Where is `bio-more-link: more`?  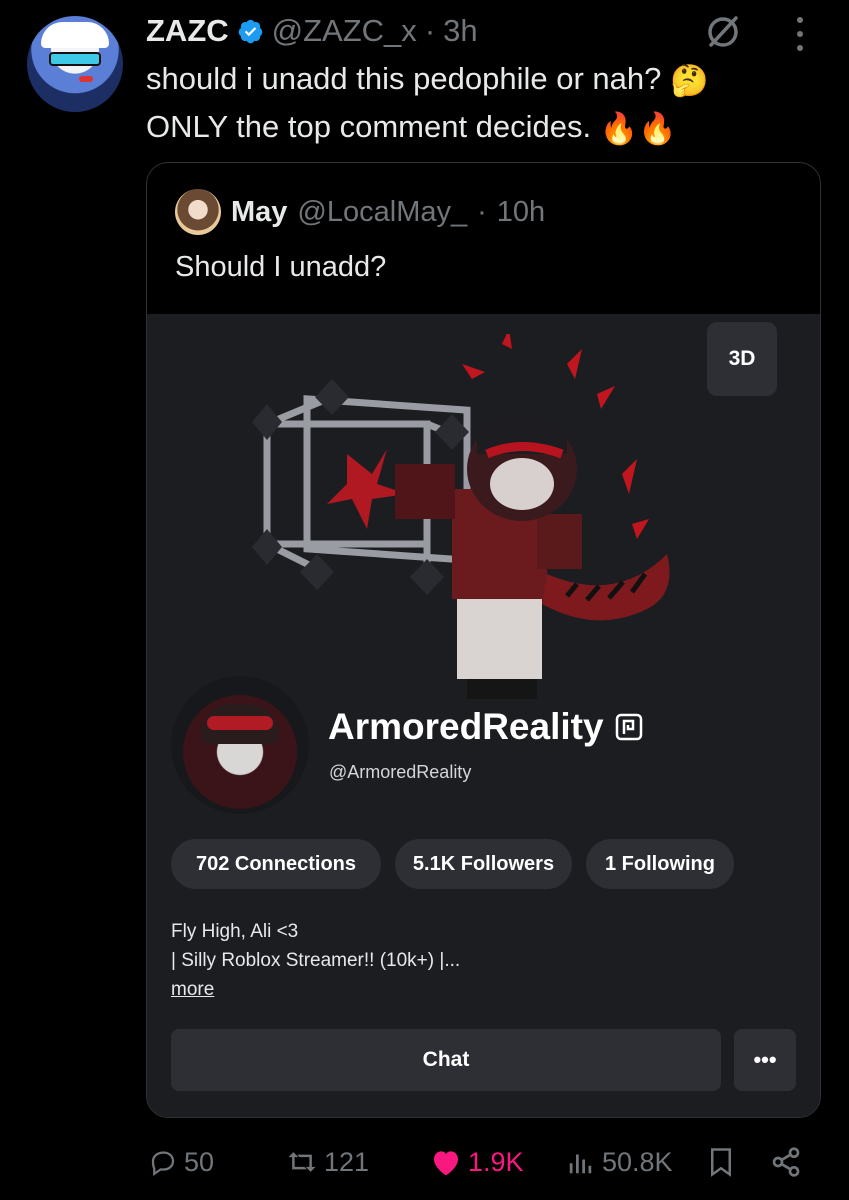 bio-more-link: more is located at coordinates (315, 989).